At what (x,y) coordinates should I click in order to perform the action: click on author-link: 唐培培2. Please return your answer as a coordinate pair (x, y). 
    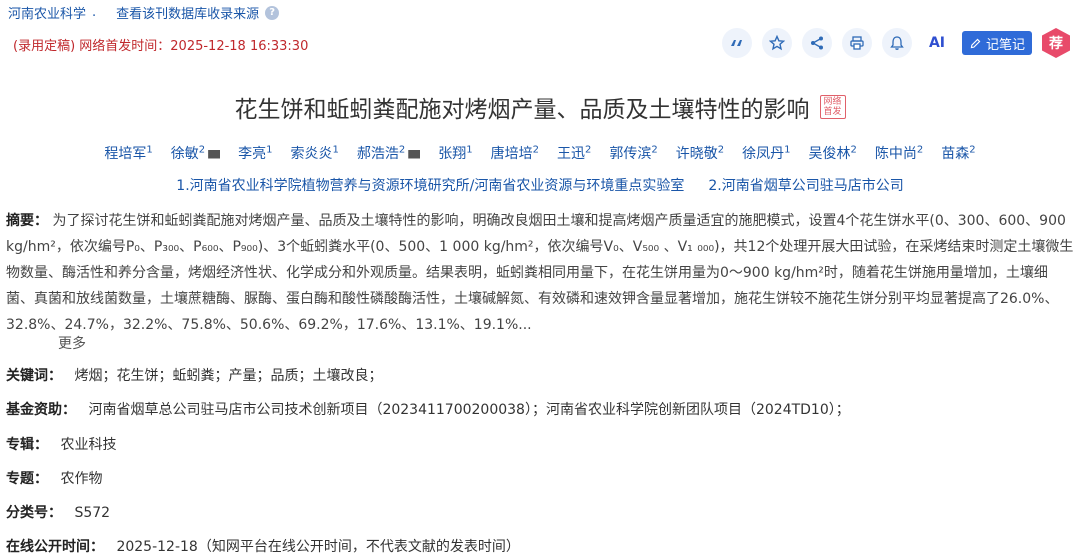
    Looking at the image, I should click on (515, 153).